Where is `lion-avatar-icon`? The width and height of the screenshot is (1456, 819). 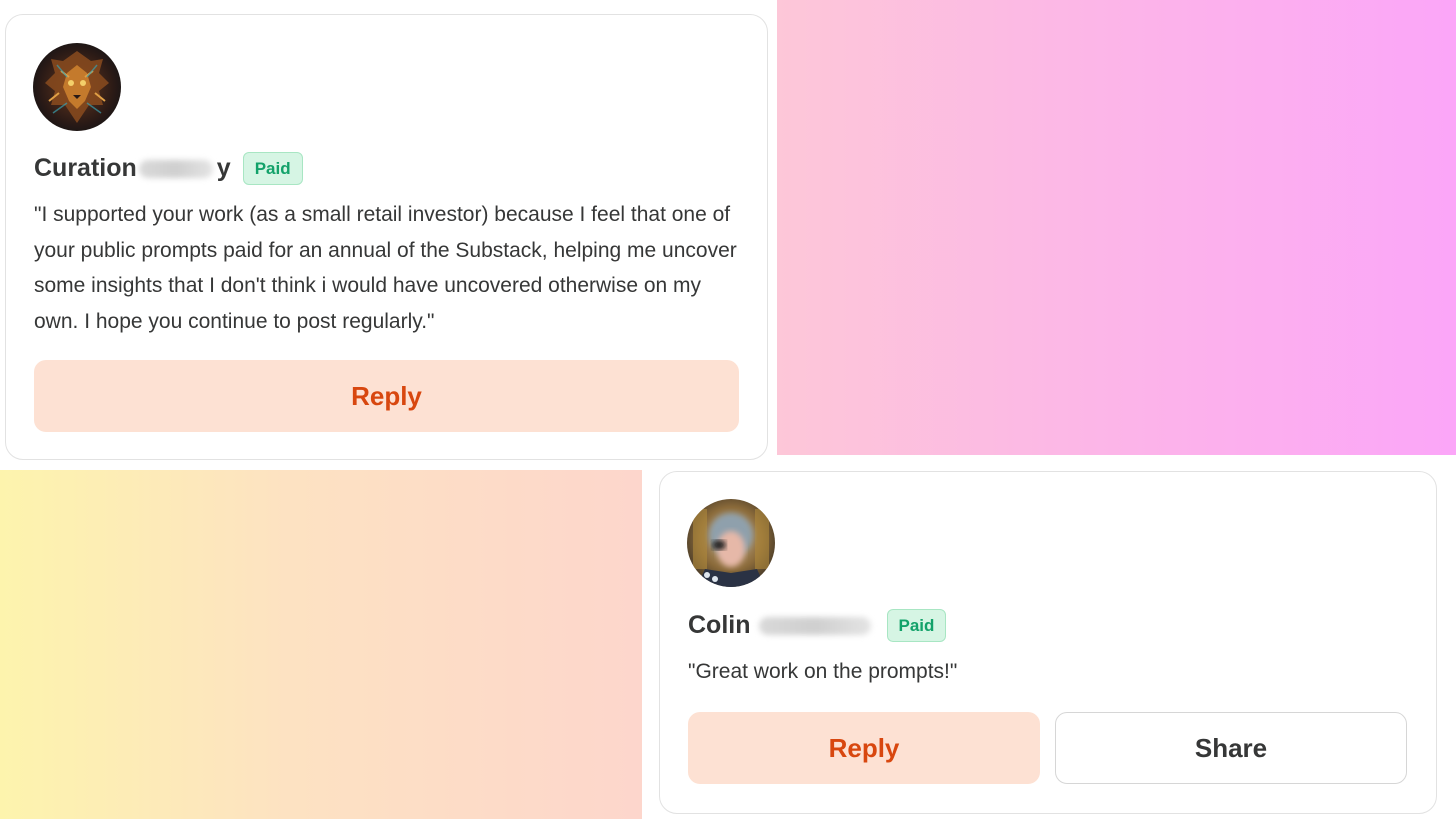
lion-avatar-icon is located at coordinates (77, 87).